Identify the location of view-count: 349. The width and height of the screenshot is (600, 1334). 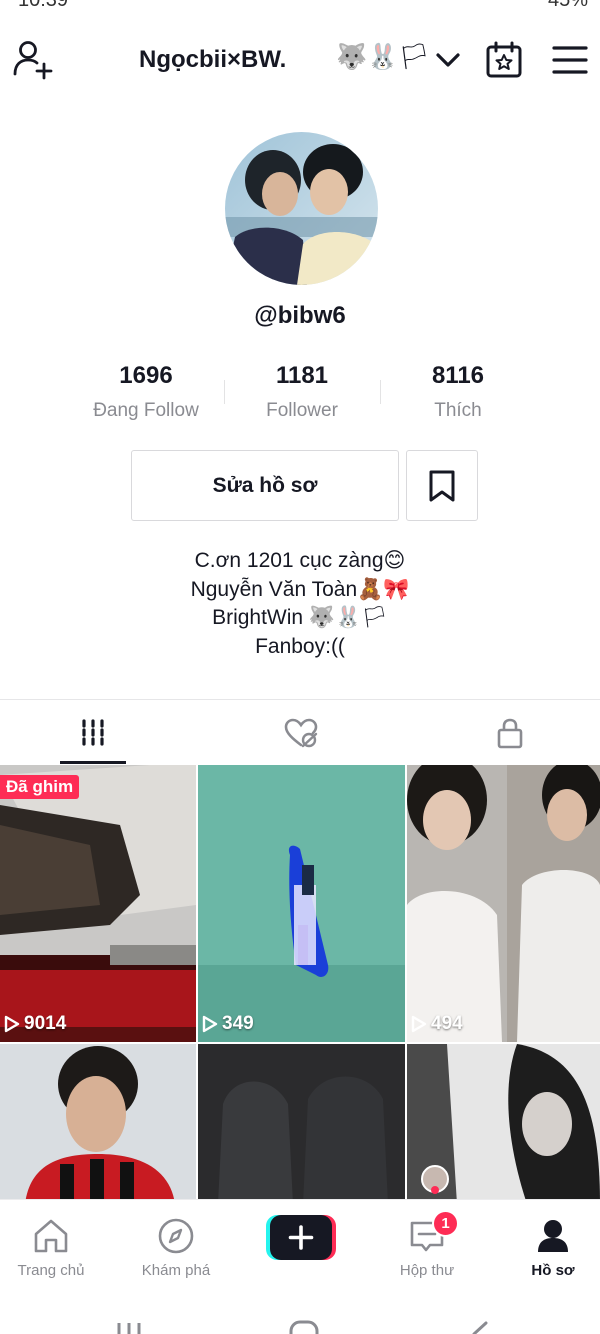
(228, 1024).